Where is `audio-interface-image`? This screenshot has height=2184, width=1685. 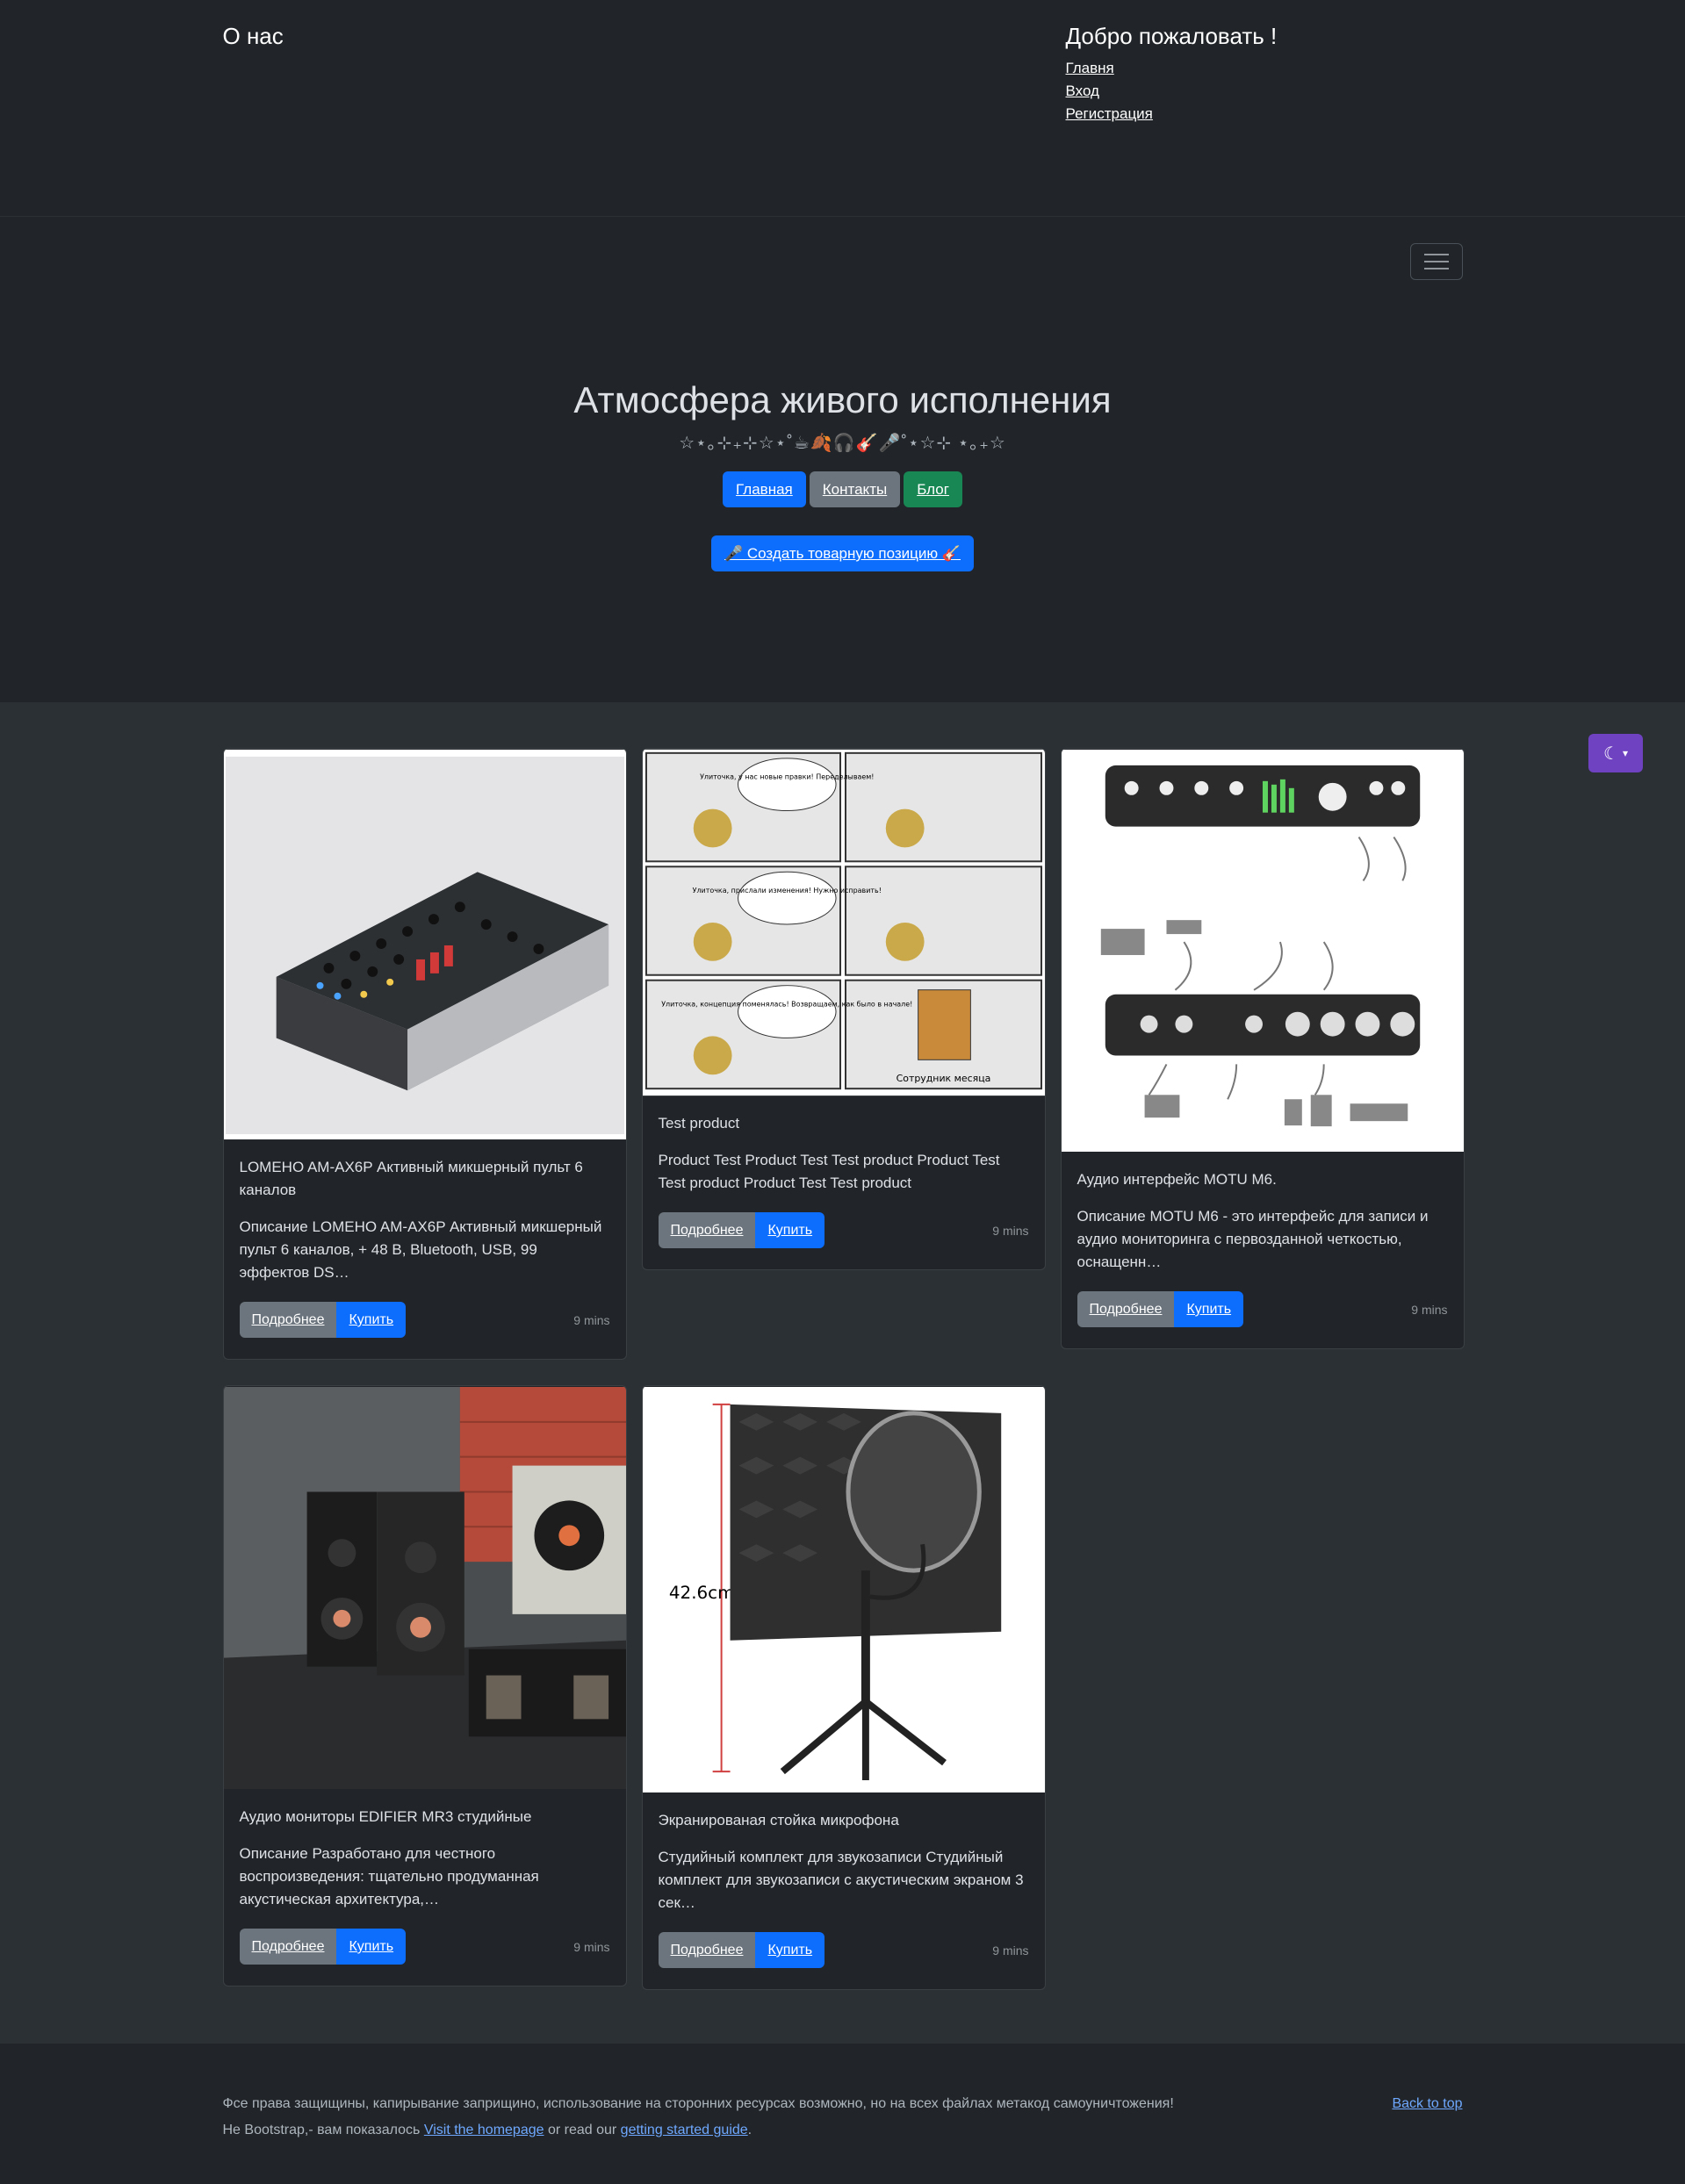
audio-interface-image is located at coordinates (1262, 951).